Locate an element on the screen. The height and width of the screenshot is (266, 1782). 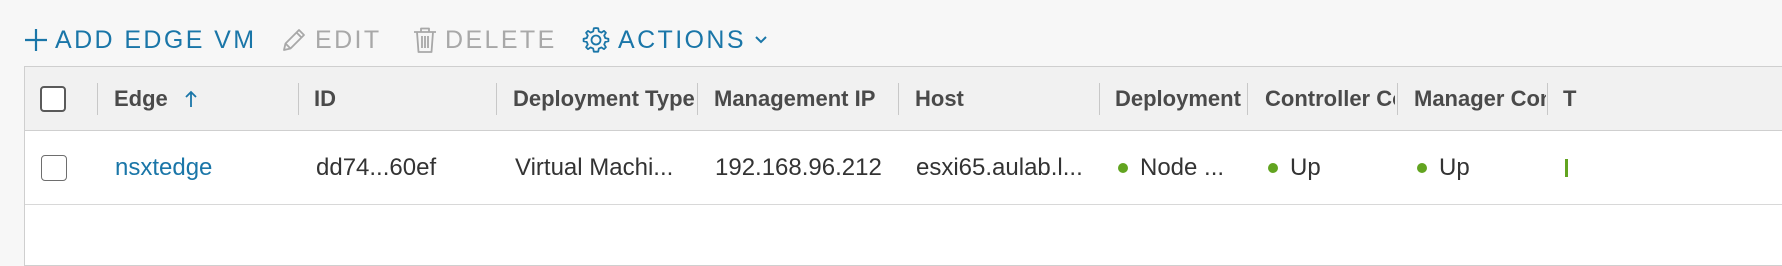
management-ip-cell: 192.168.96.212 is located at coordinates (798, 167).